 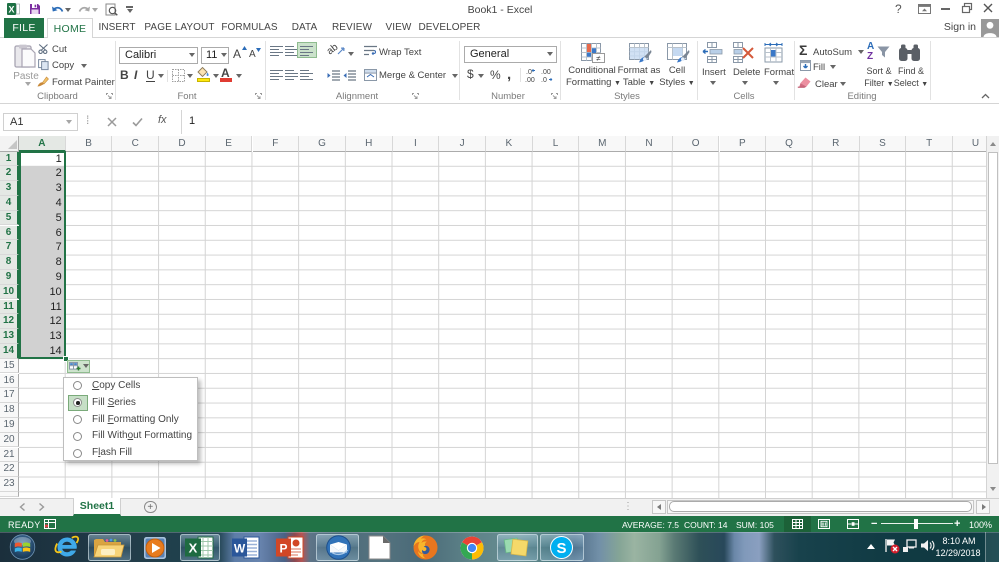 What do you see at coordinates (561, 548) in the screenshot?
I see `svg-text: S` at bounding box center [561, 548].